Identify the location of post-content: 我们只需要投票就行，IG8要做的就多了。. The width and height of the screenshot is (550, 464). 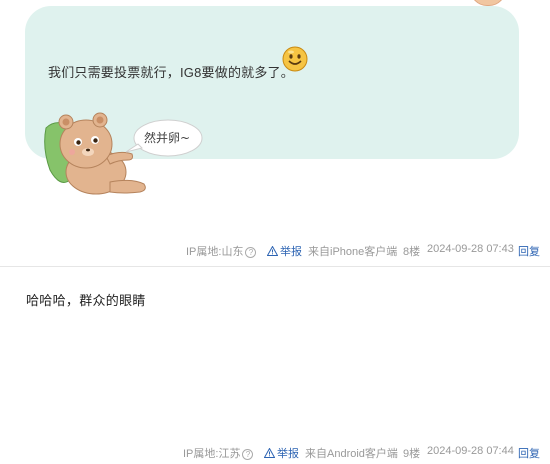
(171, 72).